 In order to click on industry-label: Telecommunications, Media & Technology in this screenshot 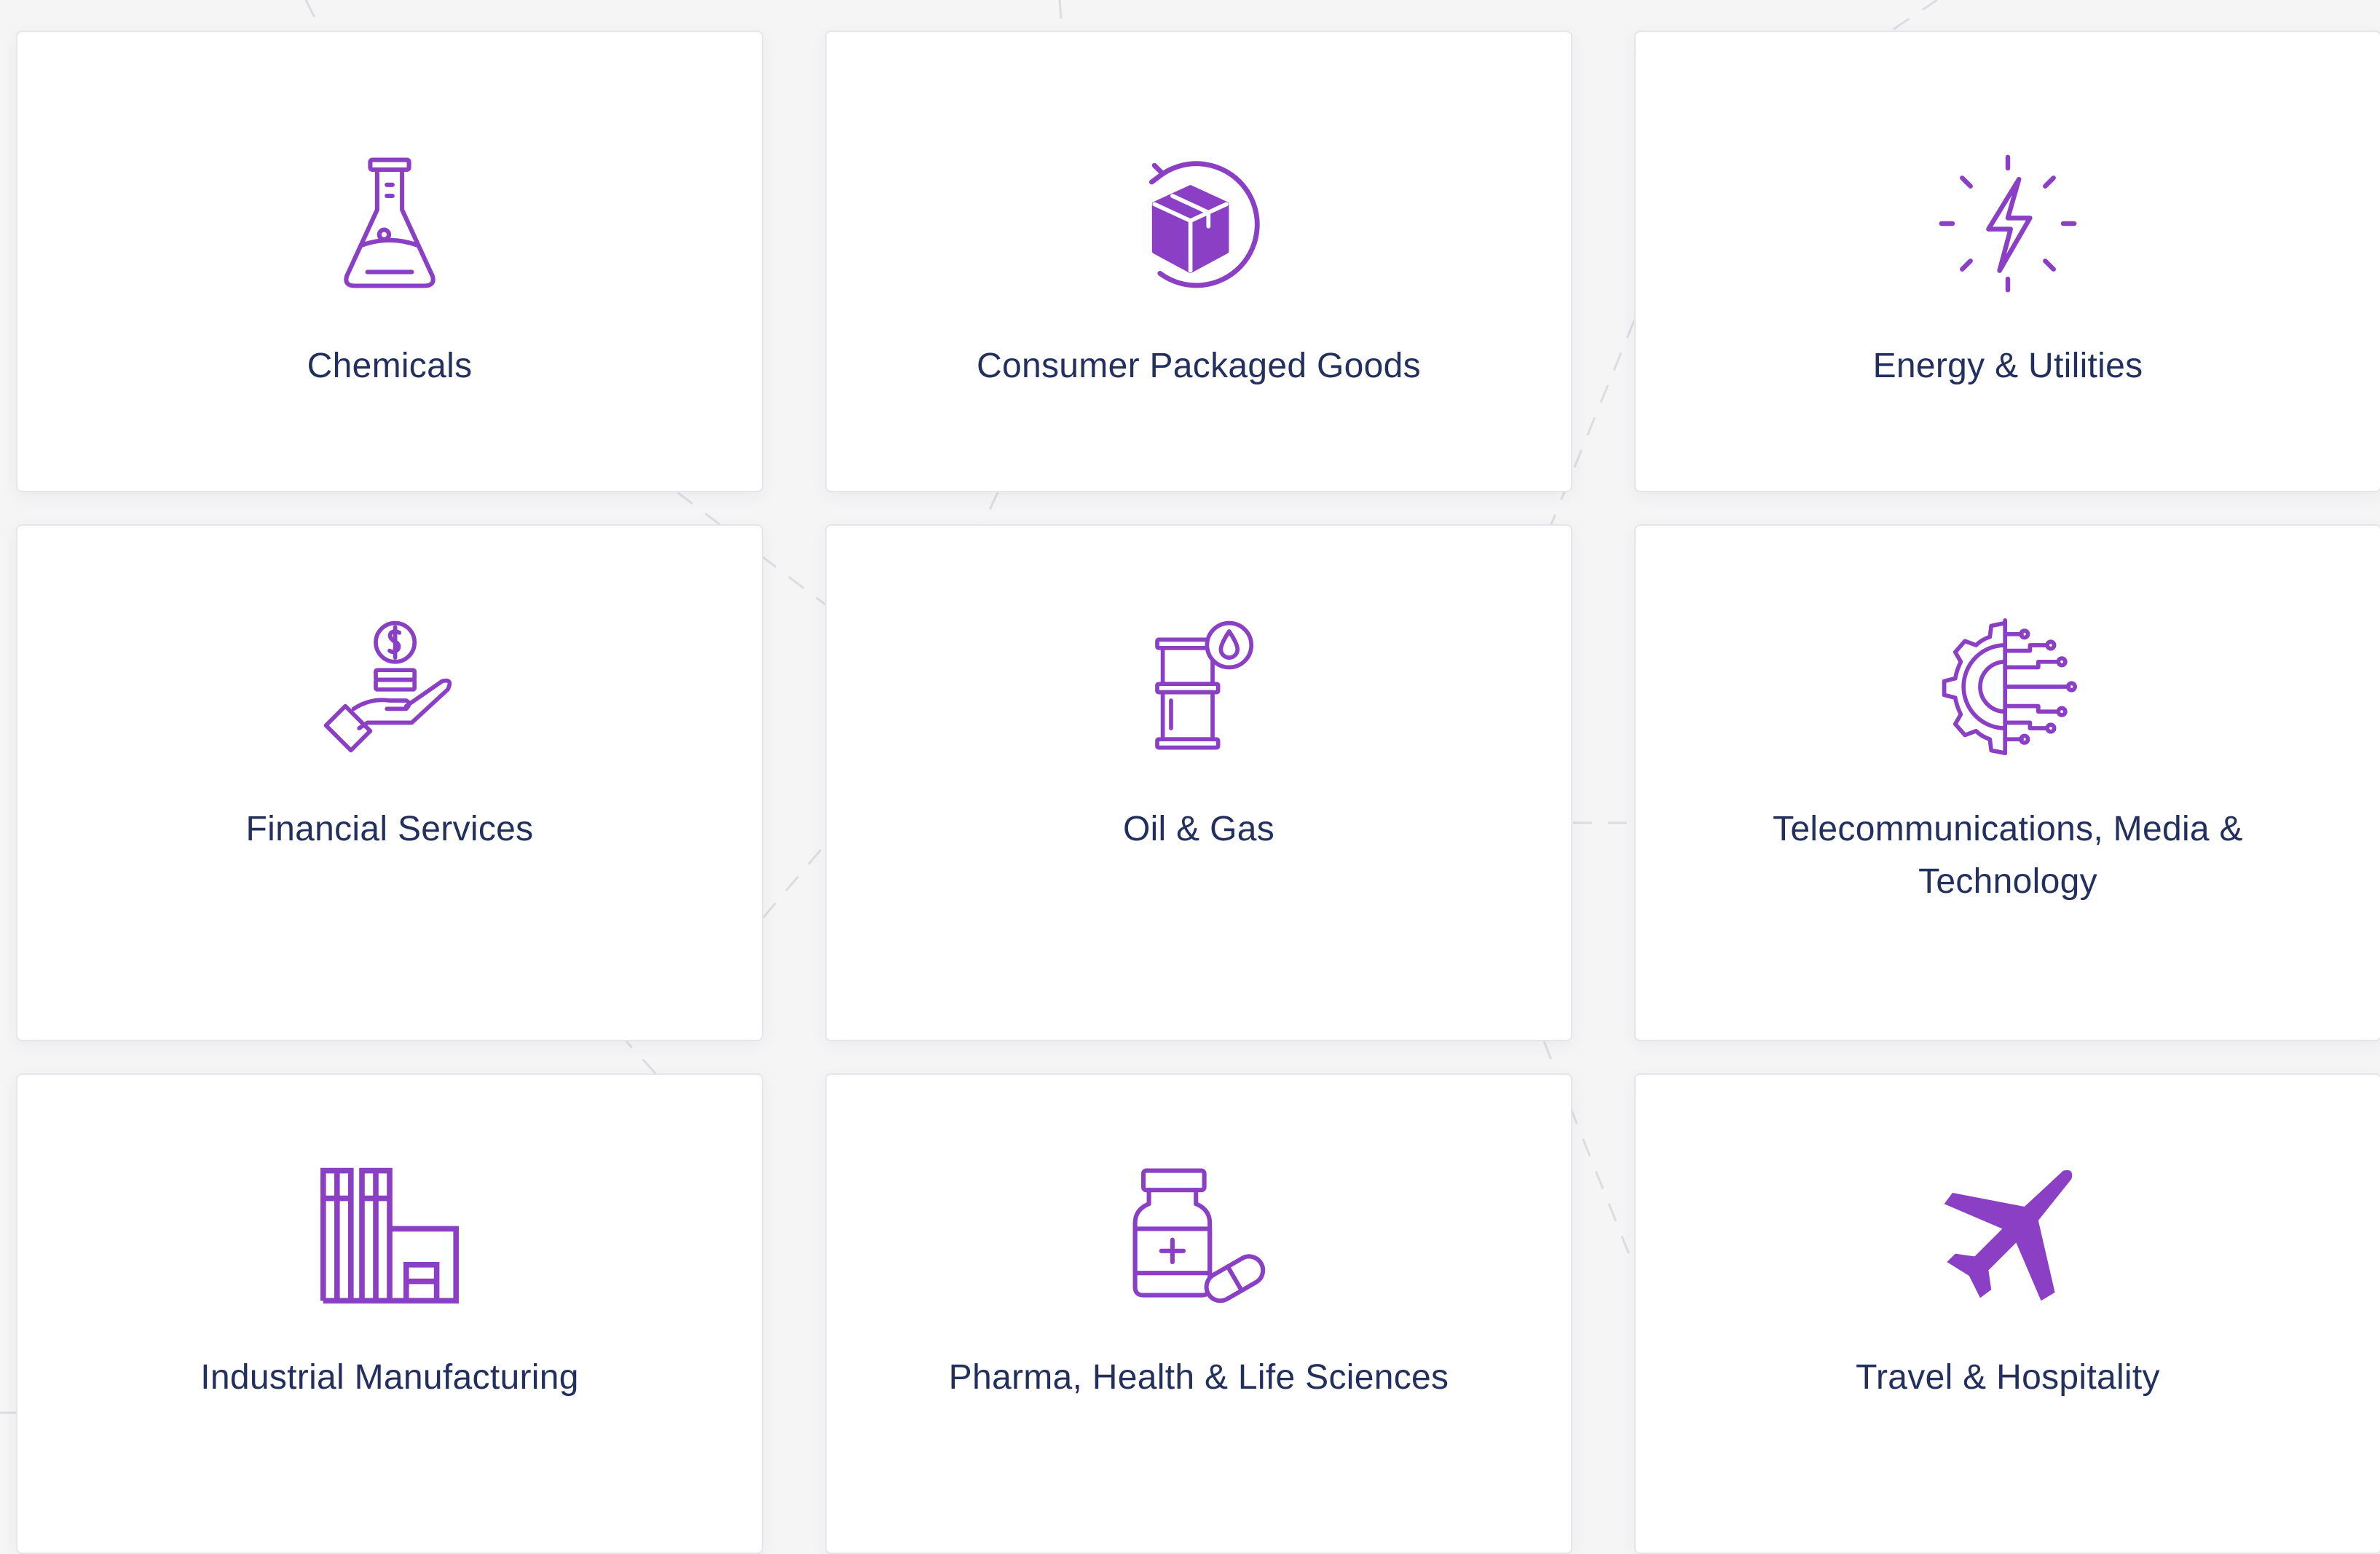, I will do `click(2008, 855)`.